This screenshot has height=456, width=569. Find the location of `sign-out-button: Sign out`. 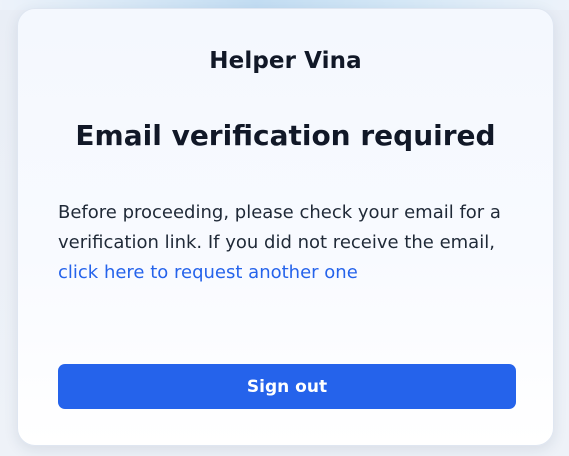

sign-out-button: Sign out is located at coordinates (287, 386).